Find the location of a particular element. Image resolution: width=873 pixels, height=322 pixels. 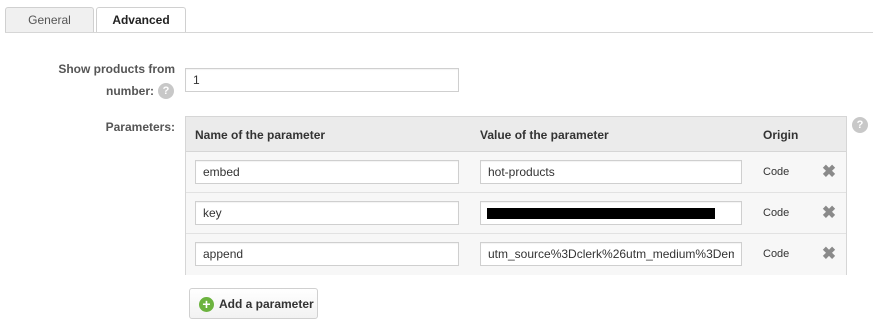

show-products-input is located at coordinates (322, 80).